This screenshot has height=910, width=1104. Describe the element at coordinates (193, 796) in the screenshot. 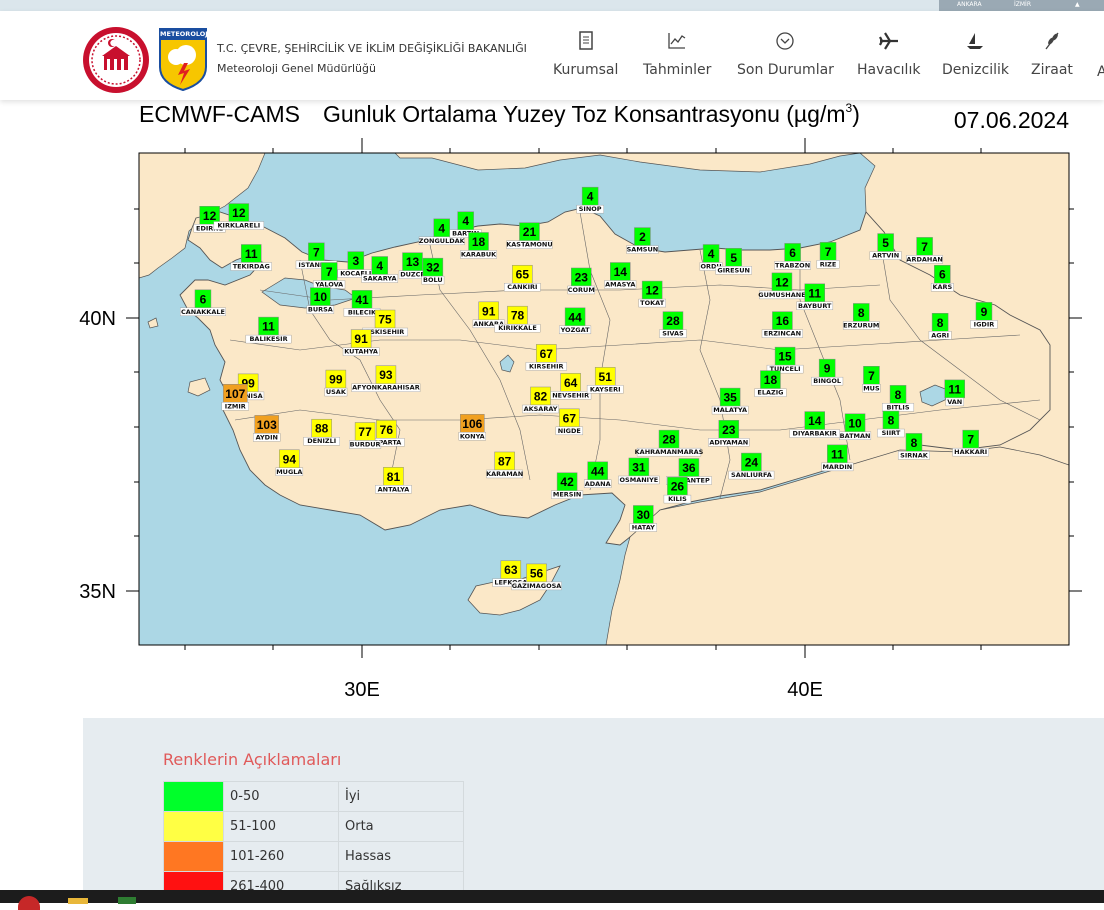

I see `legend-swatch-good` at that location.